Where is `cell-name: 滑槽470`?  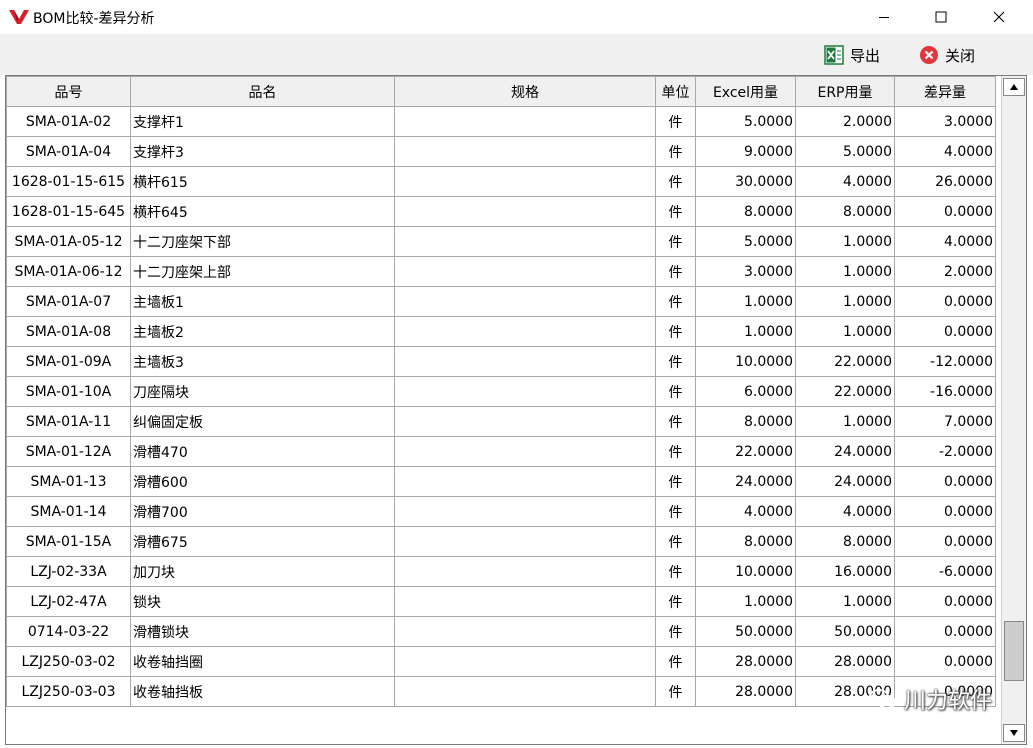 cell-name: 滑槽470 is located at coordinates (262, 451).